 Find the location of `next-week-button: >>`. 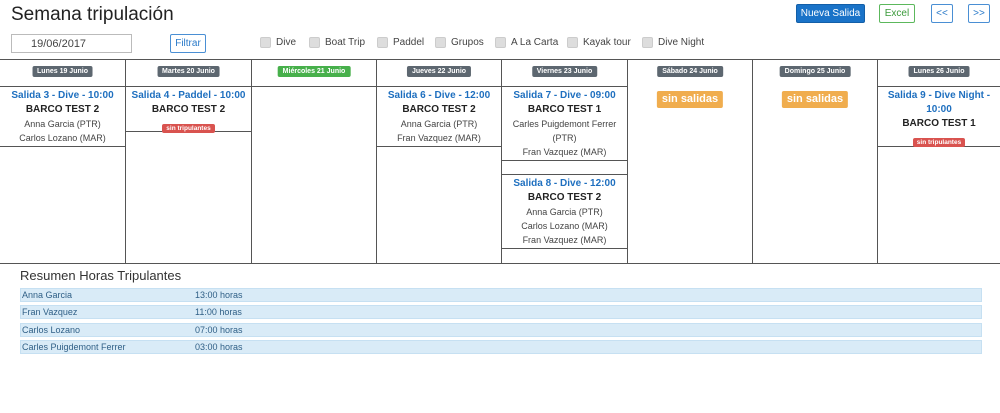

next-week-button: >> is located at coordinates (979, 13).